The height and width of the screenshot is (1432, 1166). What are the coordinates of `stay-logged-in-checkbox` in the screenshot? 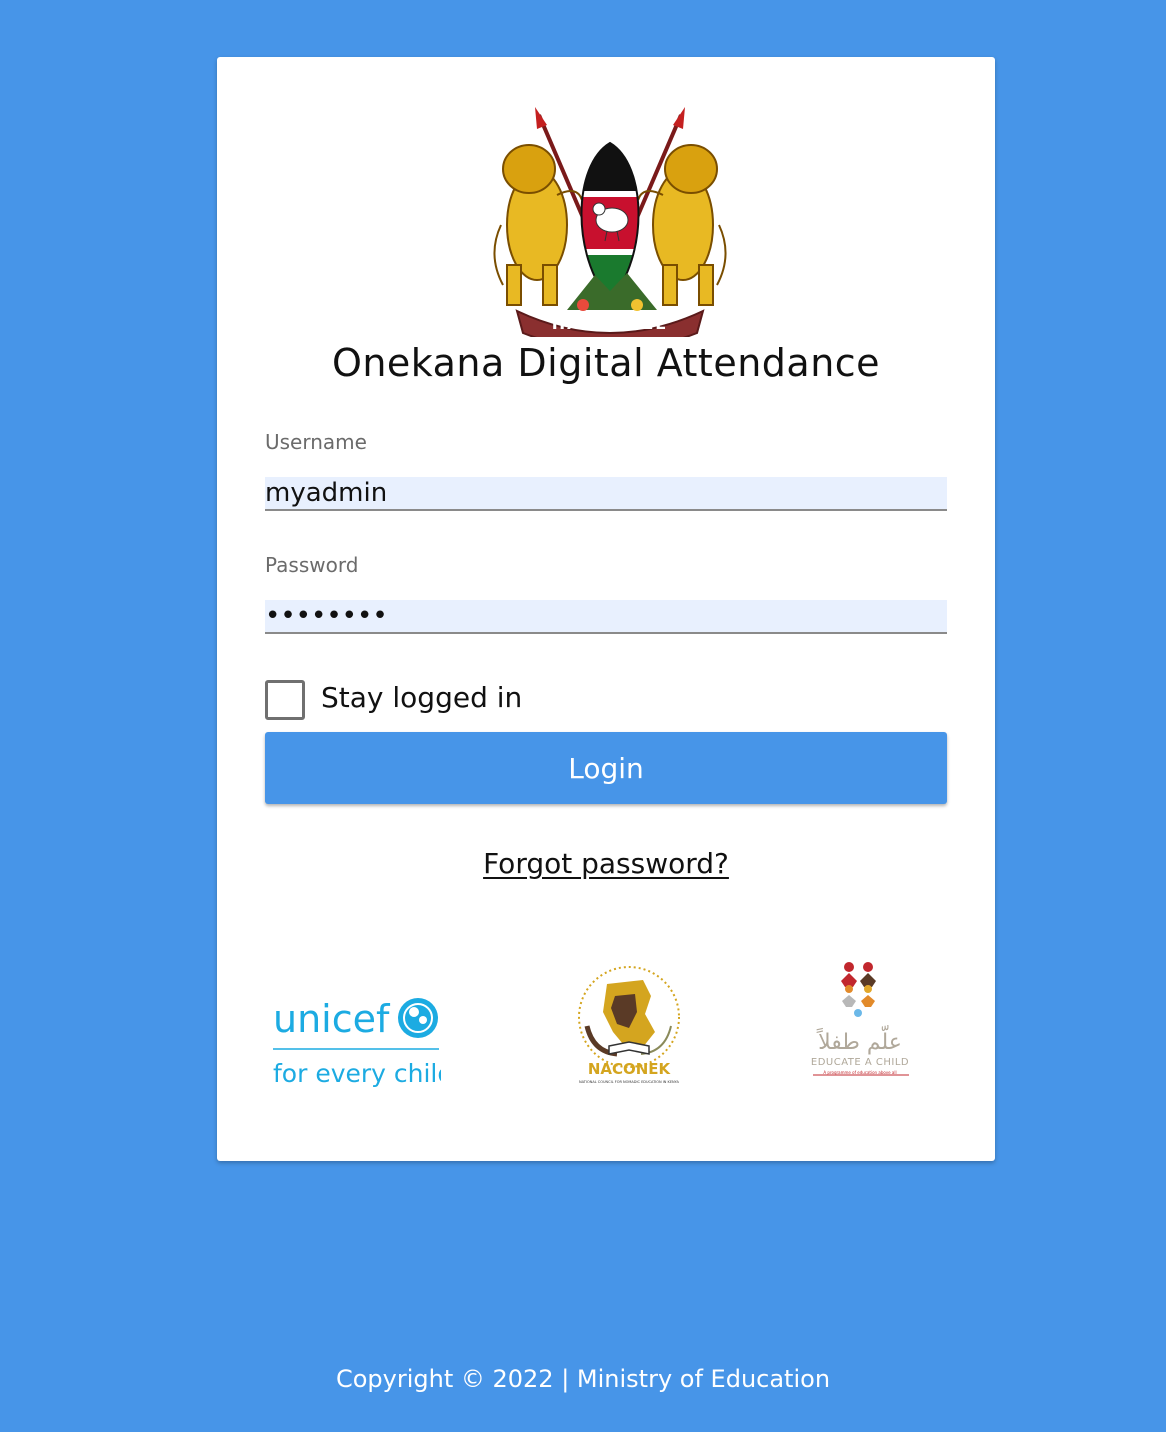 It's located at (285, 700).